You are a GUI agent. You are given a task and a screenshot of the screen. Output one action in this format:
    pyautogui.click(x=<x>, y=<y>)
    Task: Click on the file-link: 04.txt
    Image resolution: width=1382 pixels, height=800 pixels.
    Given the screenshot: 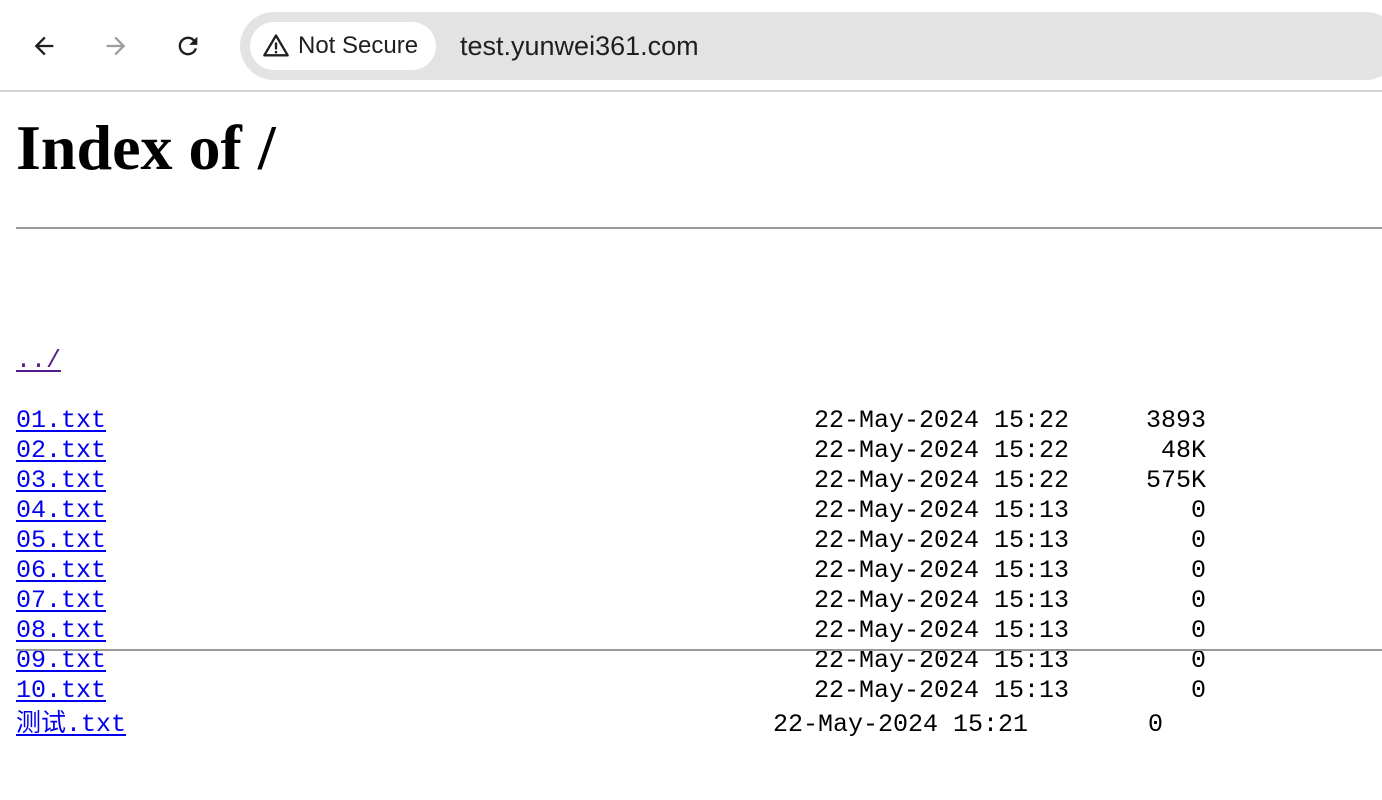 What is the action you would take?
    pyautogui.click(x=61, y=511)
    